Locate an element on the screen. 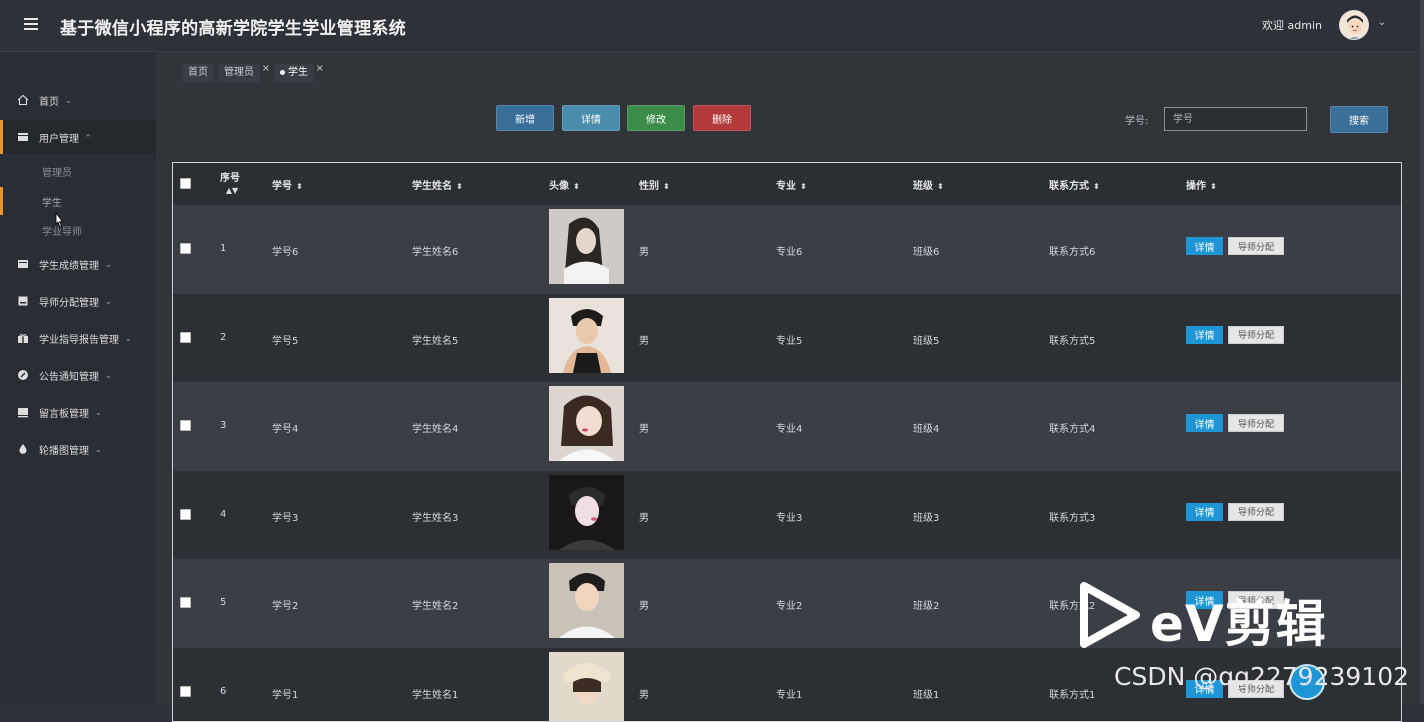  detail-button: 详情 is located at coordinates (591, 118).